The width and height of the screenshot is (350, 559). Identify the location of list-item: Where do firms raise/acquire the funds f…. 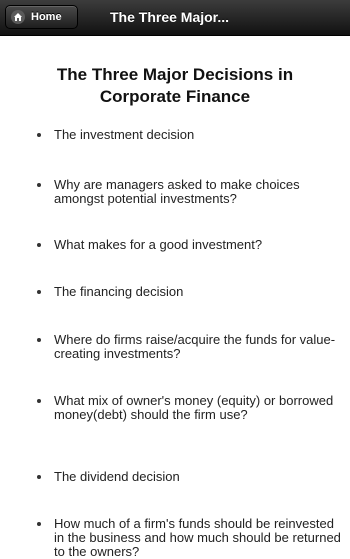
(190, 347).